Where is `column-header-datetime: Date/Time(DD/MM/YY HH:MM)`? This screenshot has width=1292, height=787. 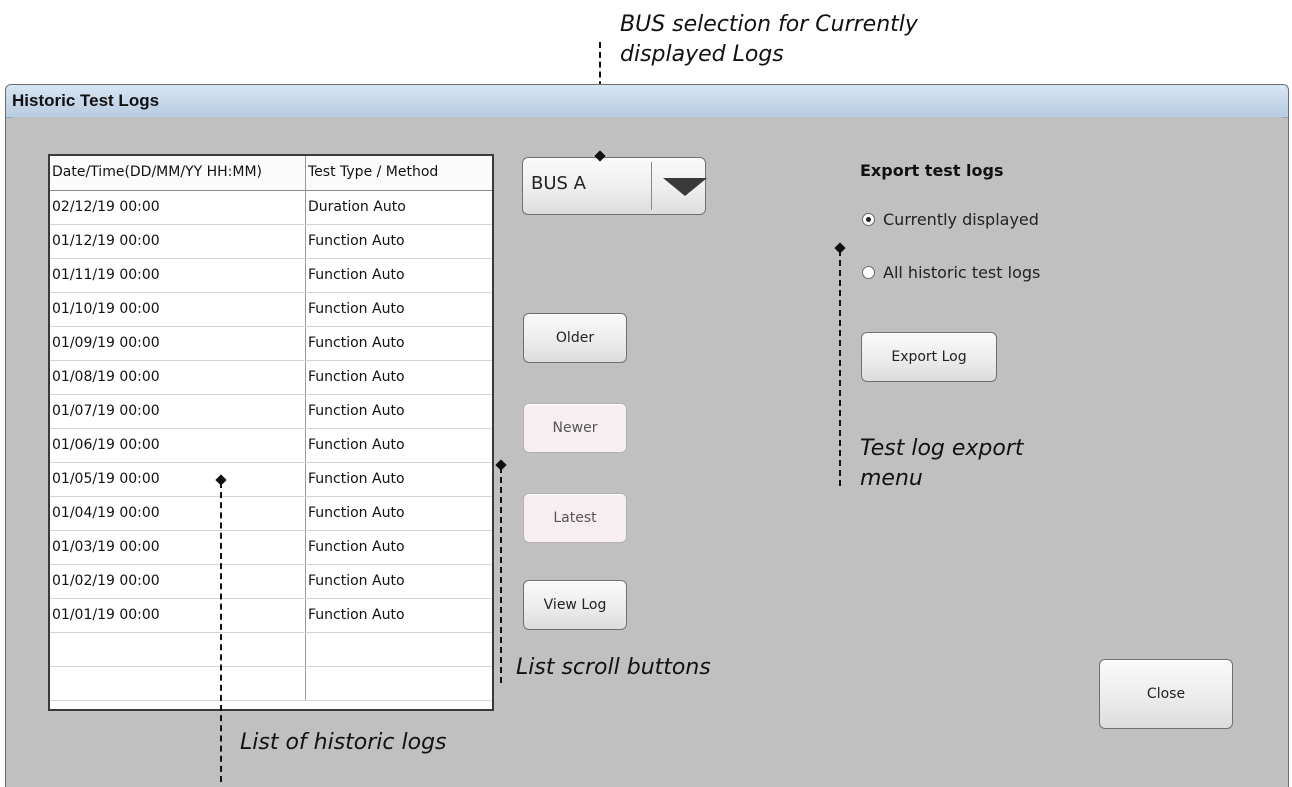 column-header-datetime: Date/Time(DD/MM/YY HH:MM) is located at coordinates (178, 173).